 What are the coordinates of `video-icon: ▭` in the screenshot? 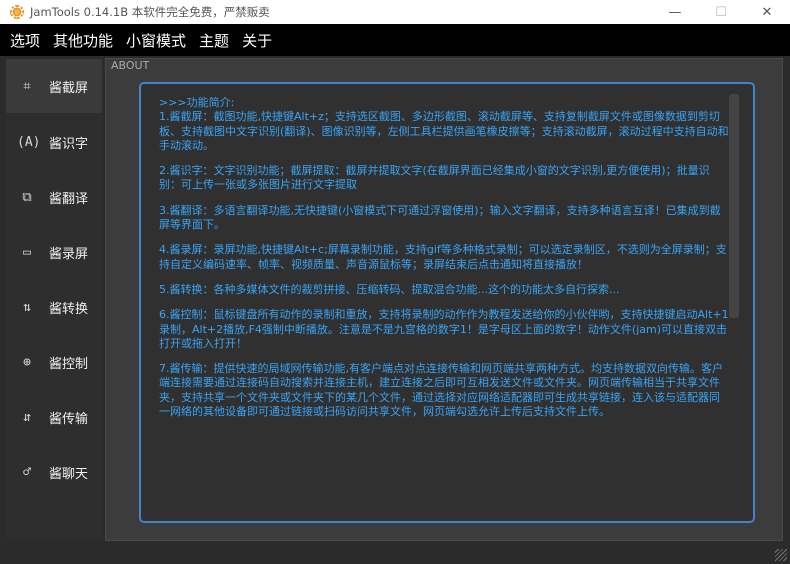 It's located at (27, 252).